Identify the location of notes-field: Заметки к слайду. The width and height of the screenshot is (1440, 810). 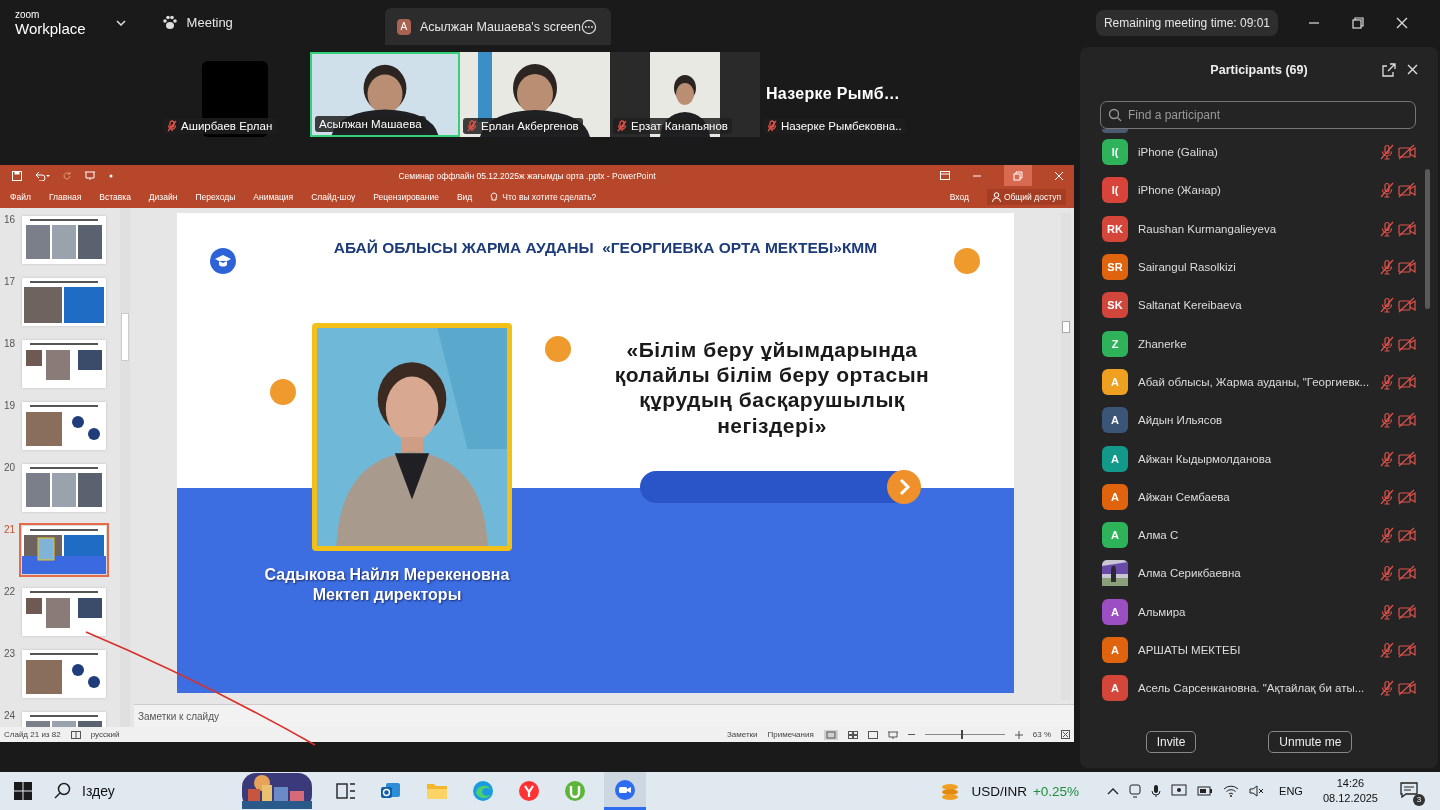
(604, 715).